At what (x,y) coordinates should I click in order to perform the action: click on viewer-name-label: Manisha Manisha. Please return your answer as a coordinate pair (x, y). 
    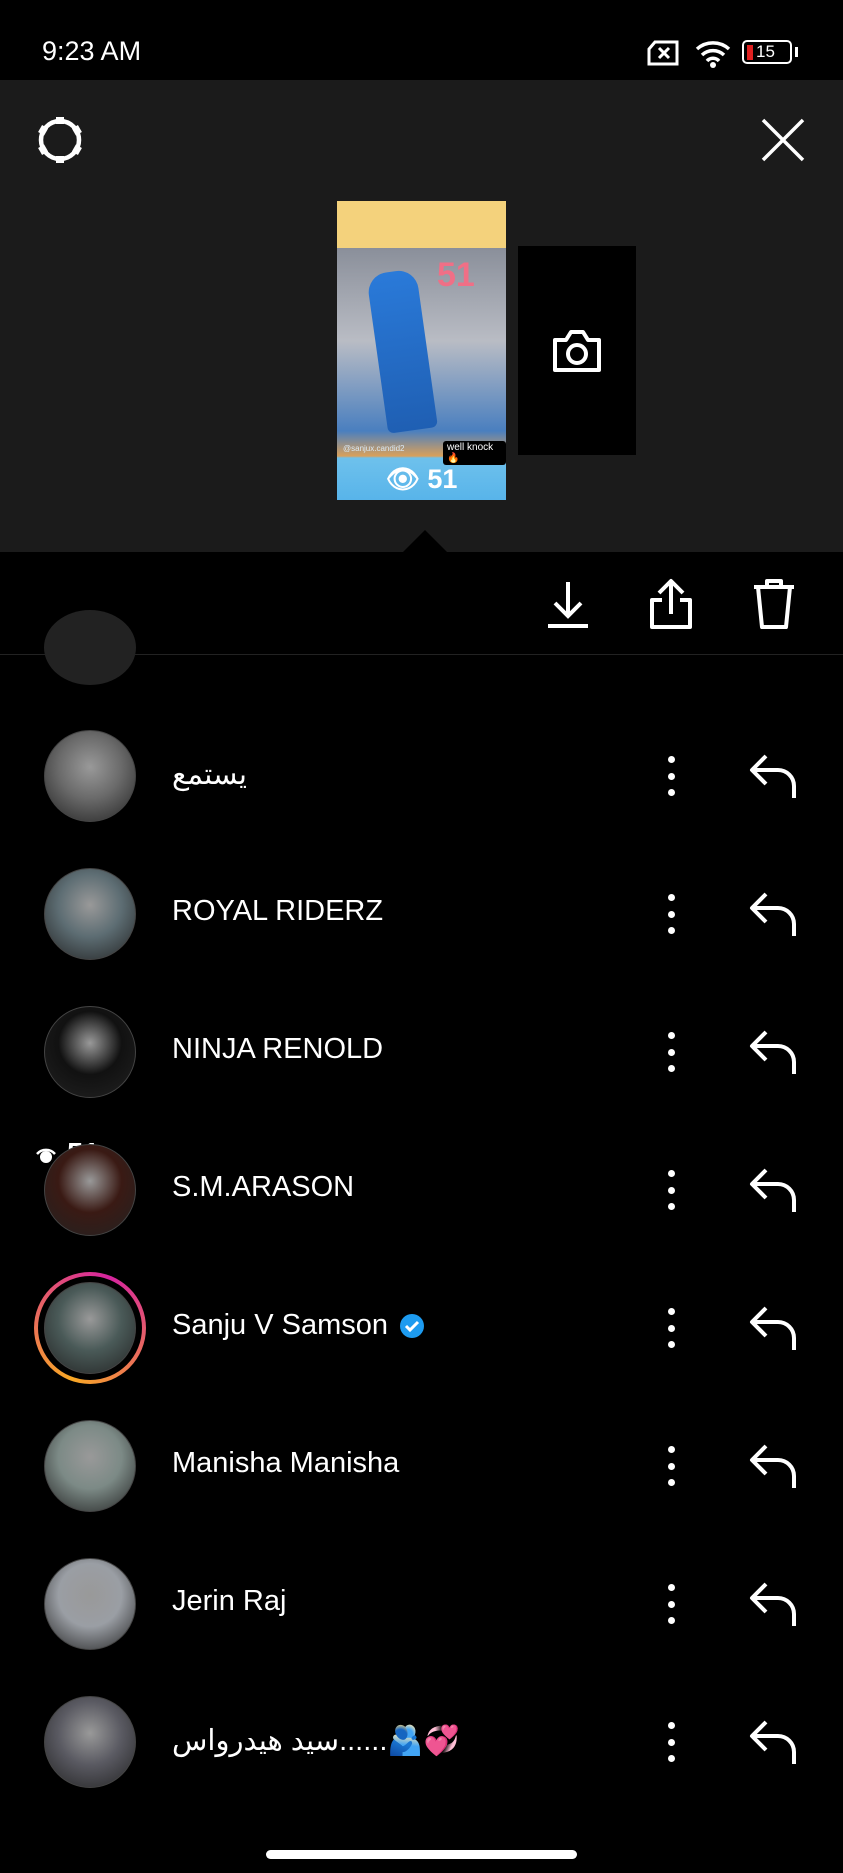
    Looking at the image, I should click on (286, 1463).